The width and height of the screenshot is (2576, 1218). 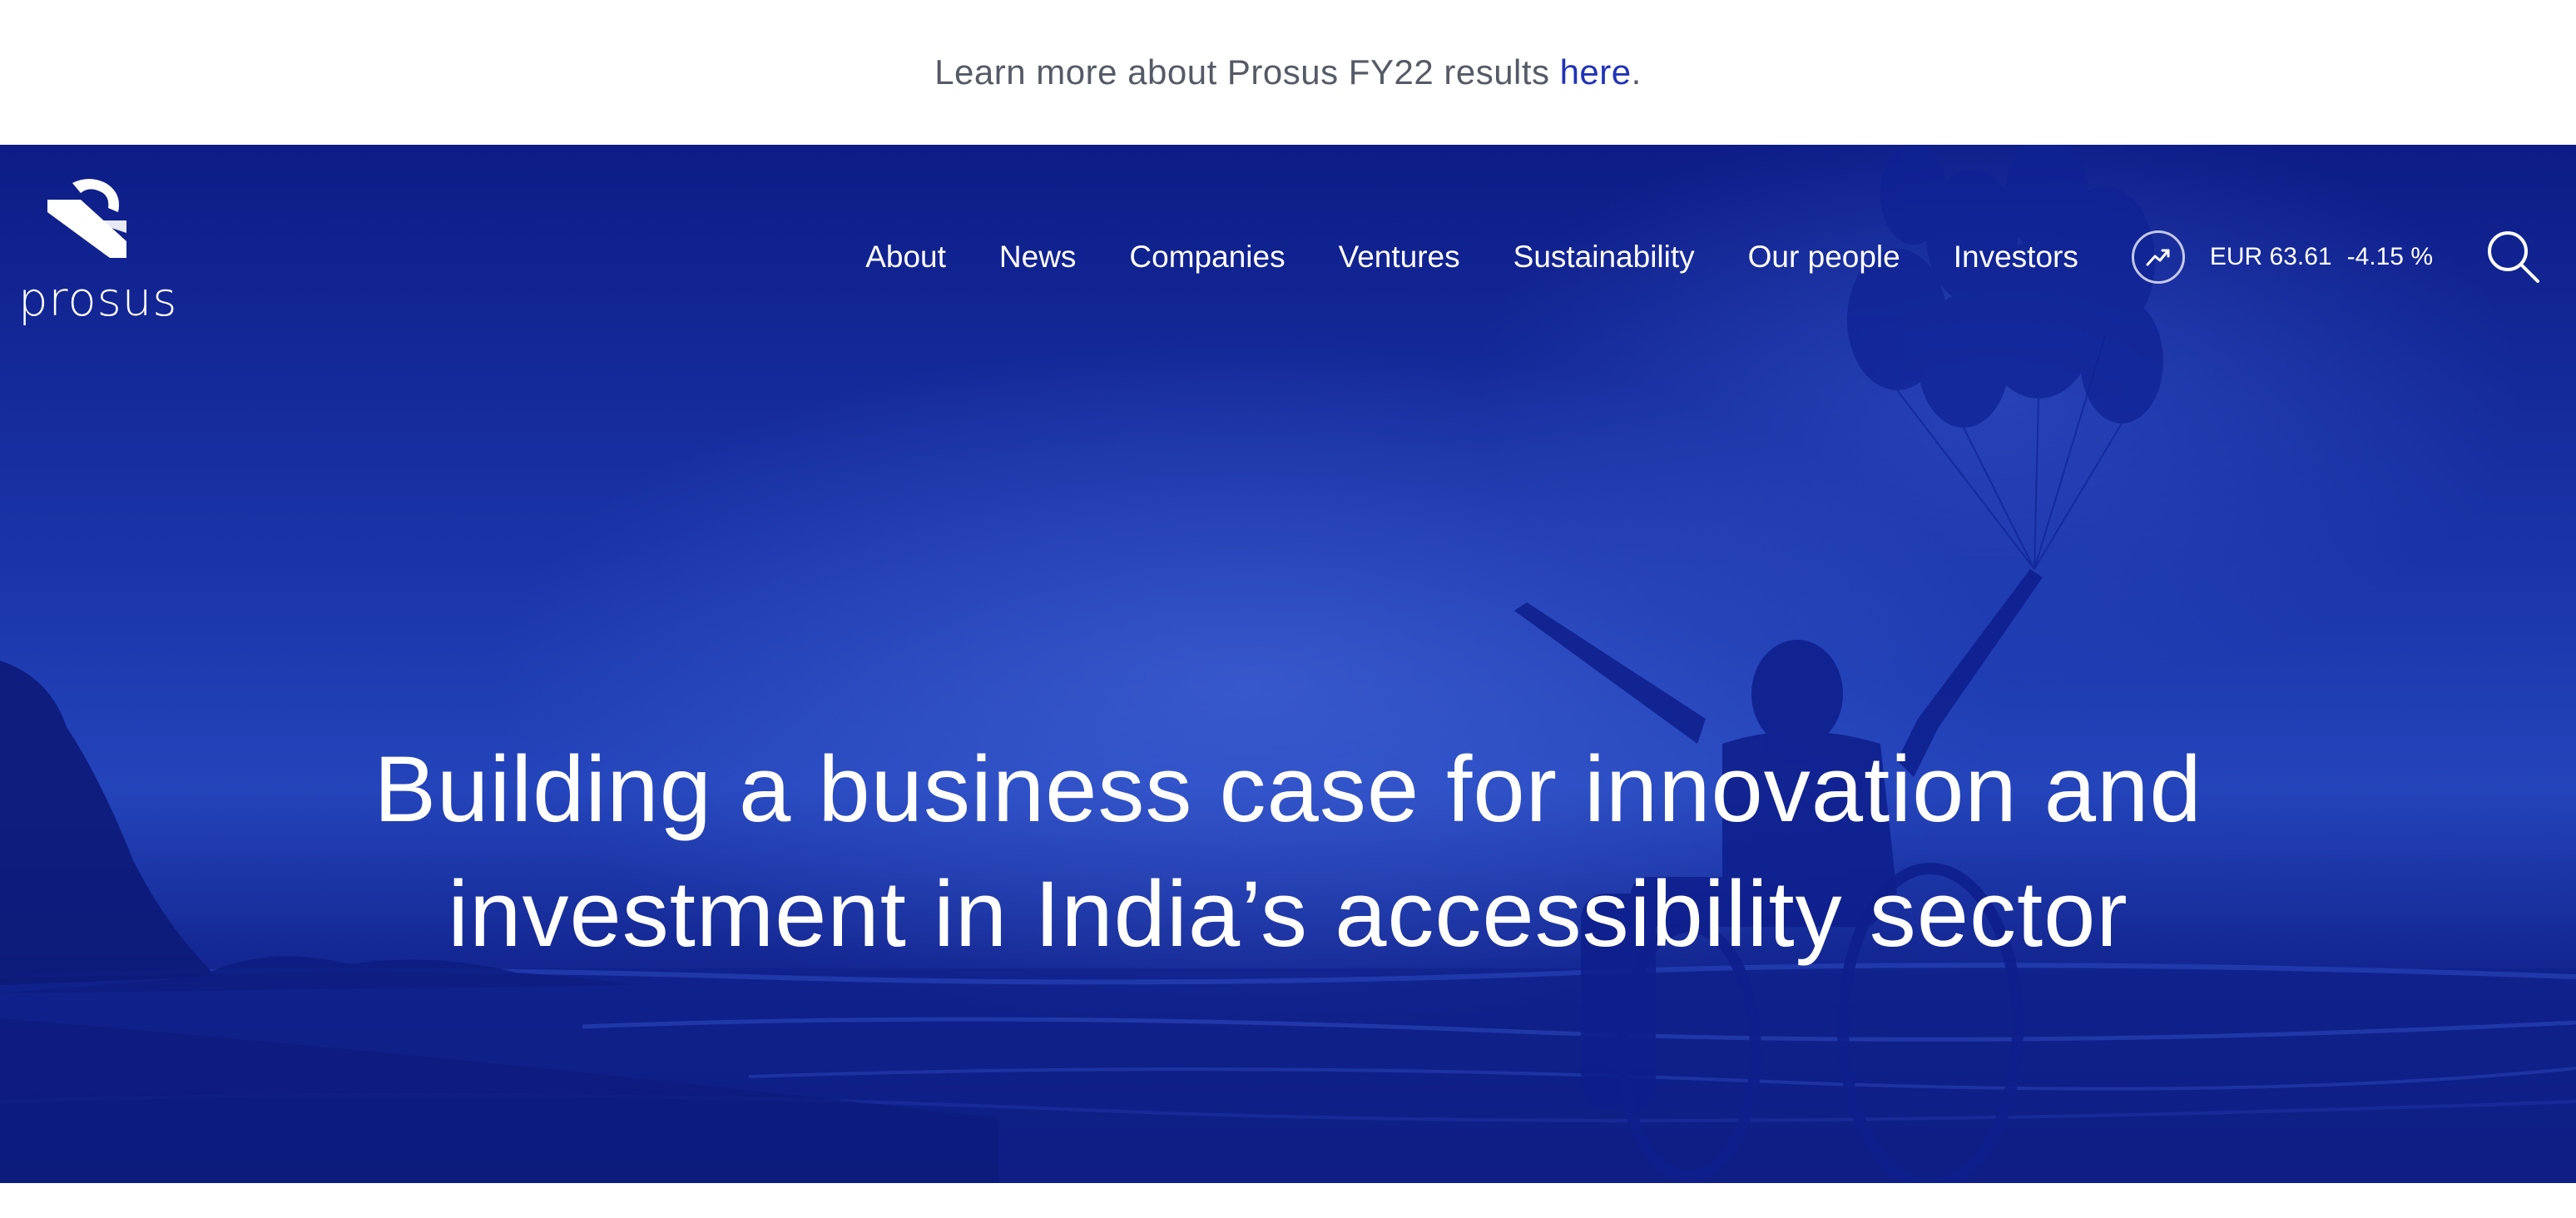 What do you see at coordinates (2158, 257) in the screenshot?
I see `trend-up-icon` at bounding box center [2158, 257].